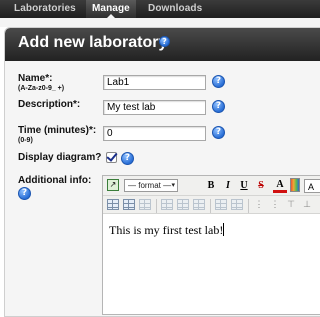  Describe the element at coordinates (244, 186) in the screenshot. I see `underline-button: U` at that location.